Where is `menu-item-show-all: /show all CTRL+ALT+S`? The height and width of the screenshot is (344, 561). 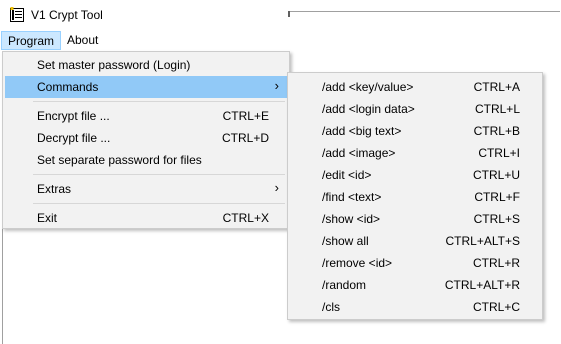
menu-item-show-all: /show all CTRL+ALT+S is located at coordinates (415, 241).